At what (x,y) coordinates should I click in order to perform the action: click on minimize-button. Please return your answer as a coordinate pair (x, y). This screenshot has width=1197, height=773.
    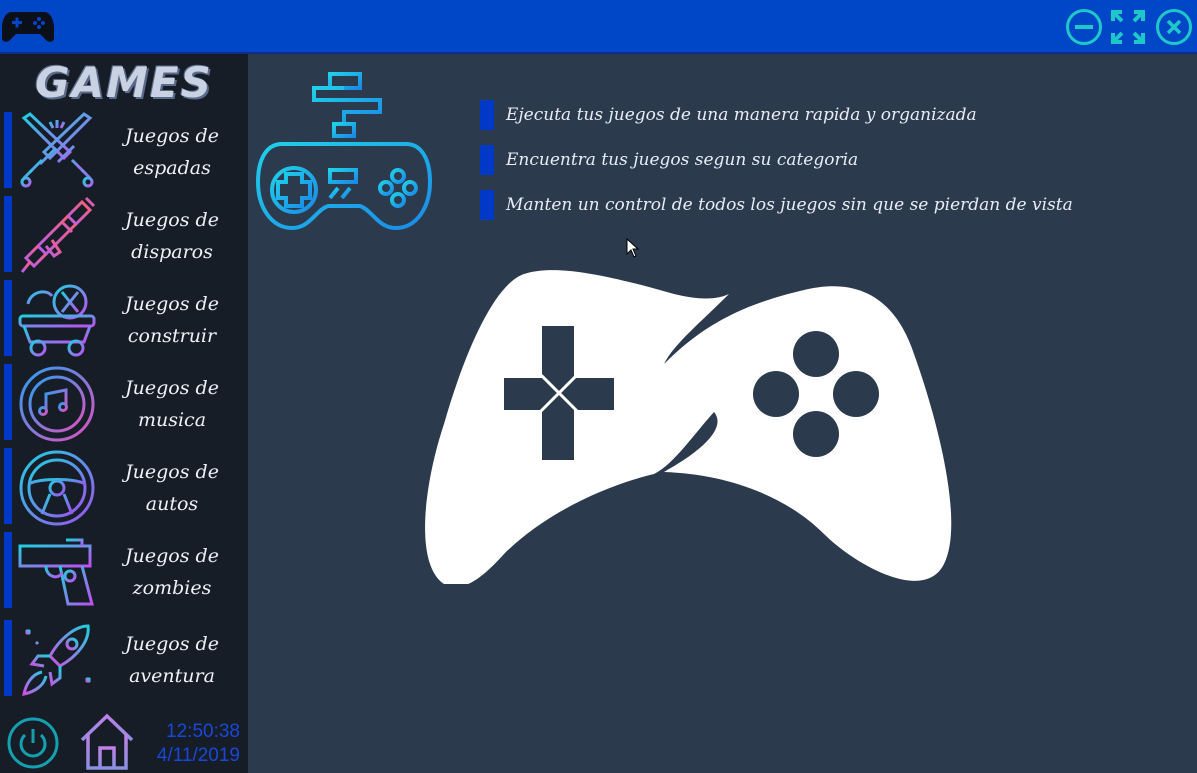
    Looking at the image, I should click on (1084, 27).